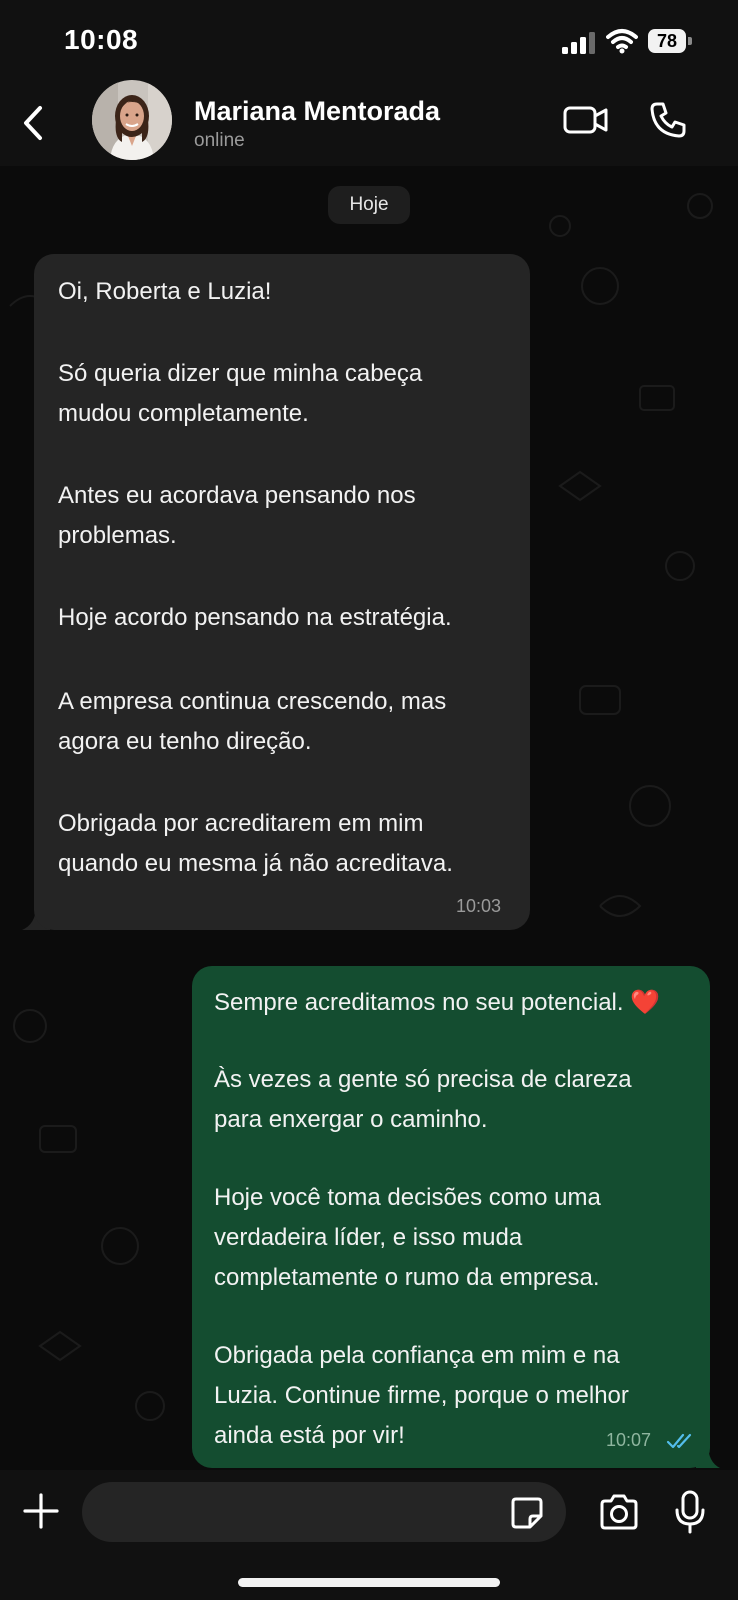 This screenshot has width=738, height=1600. Describe the element at coordinates (369, 40) in the screenshot. I see `status-bar: 10:08 78` at that location.